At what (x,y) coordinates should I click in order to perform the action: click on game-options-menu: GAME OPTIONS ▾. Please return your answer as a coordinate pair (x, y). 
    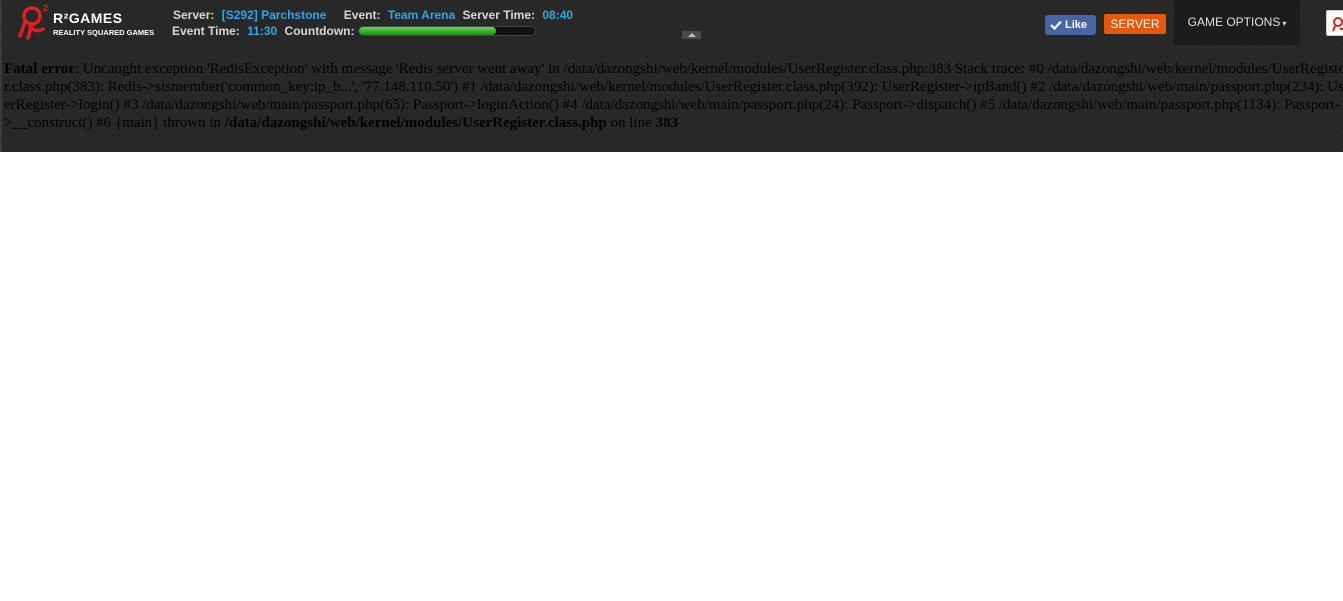
    Looking at the image, I should click on (1237, 22).